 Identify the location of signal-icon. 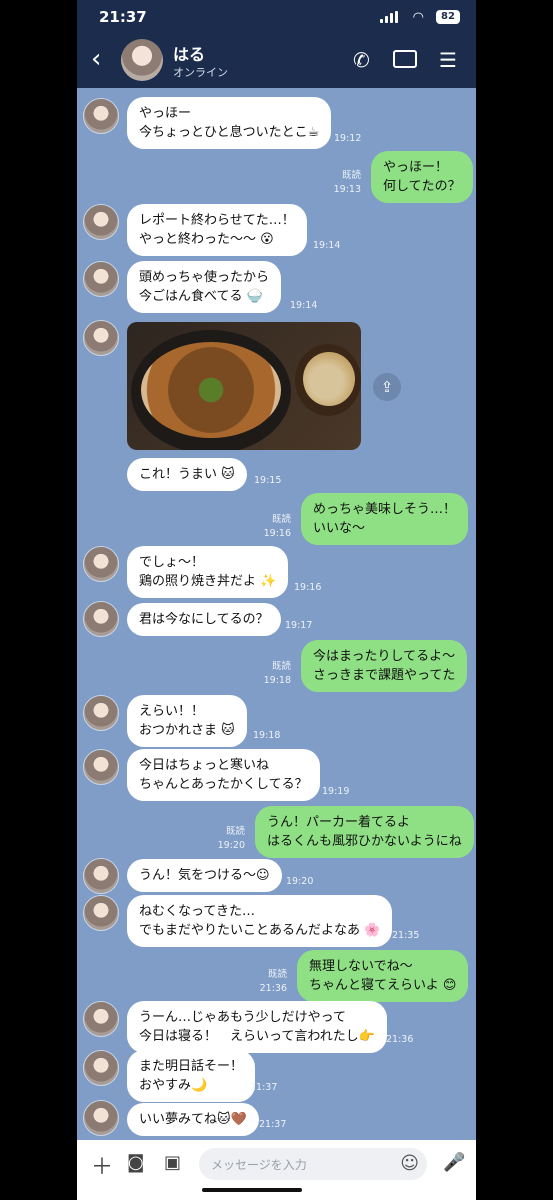
(389, 17).